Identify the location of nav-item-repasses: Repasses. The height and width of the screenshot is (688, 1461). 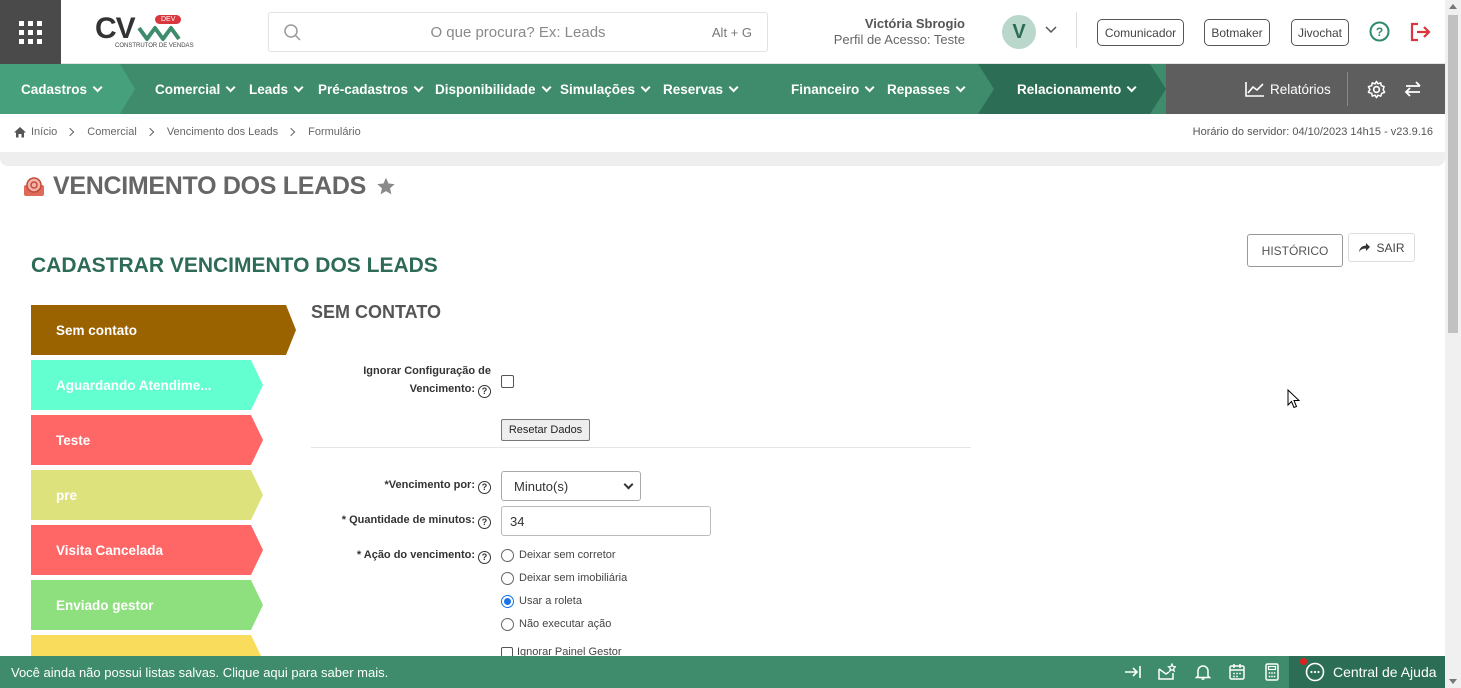
(926, 89).